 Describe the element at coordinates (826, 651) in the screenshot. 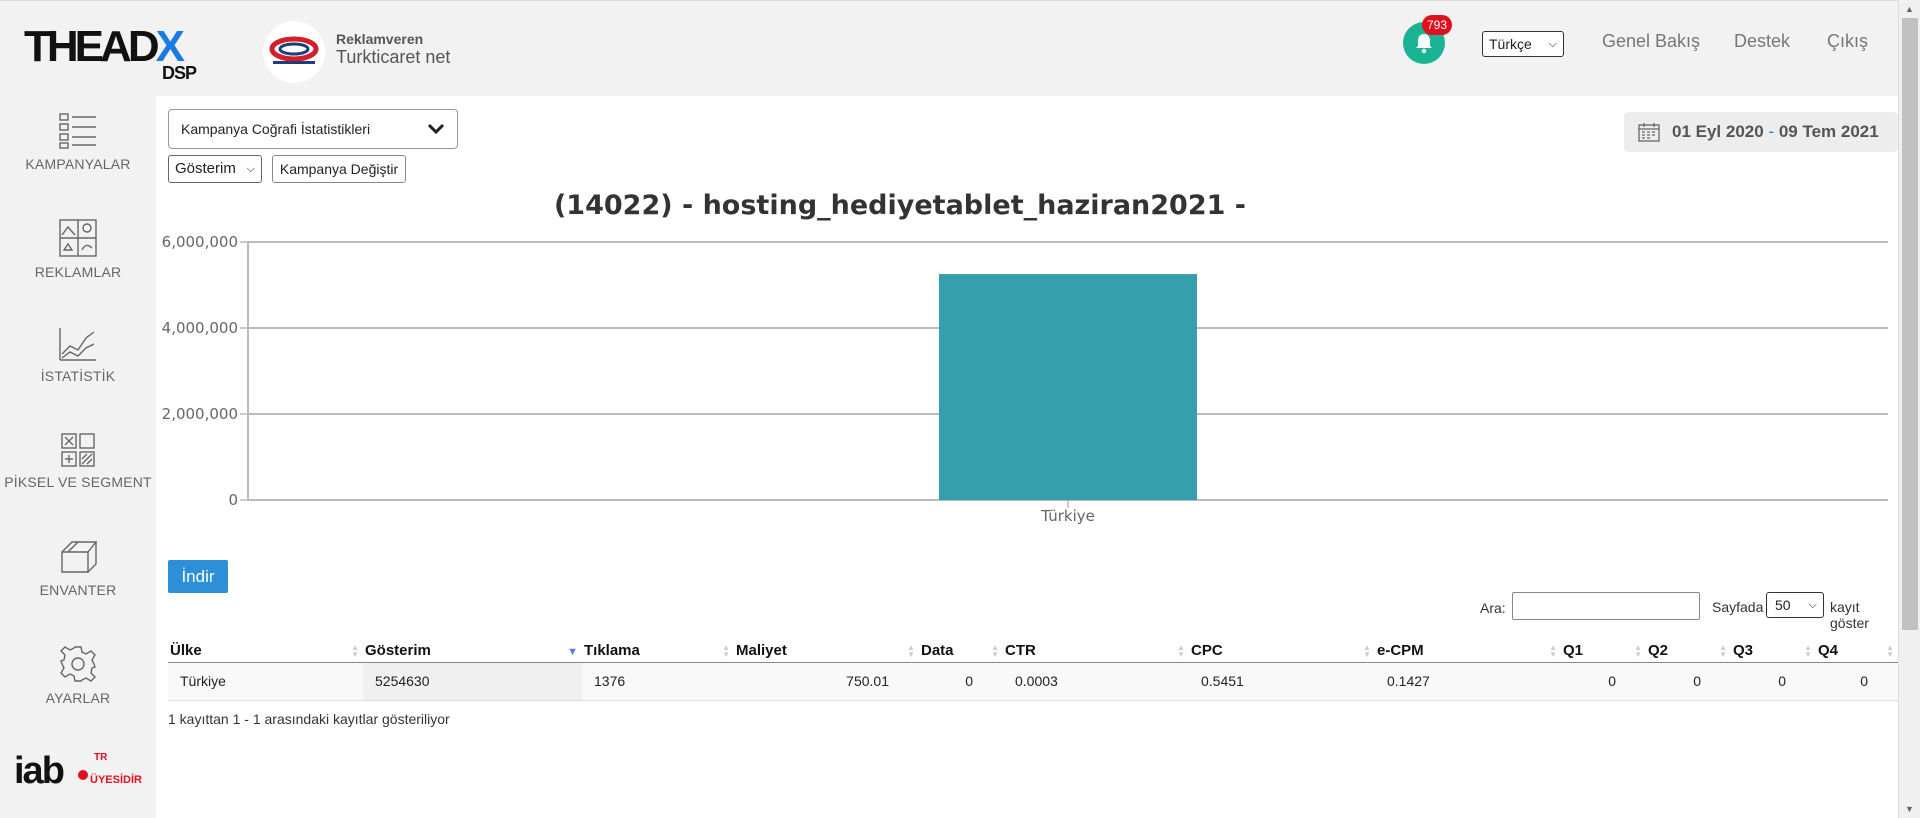

I see `column-header-cost: Maliyet ▲ ▼` at that location.